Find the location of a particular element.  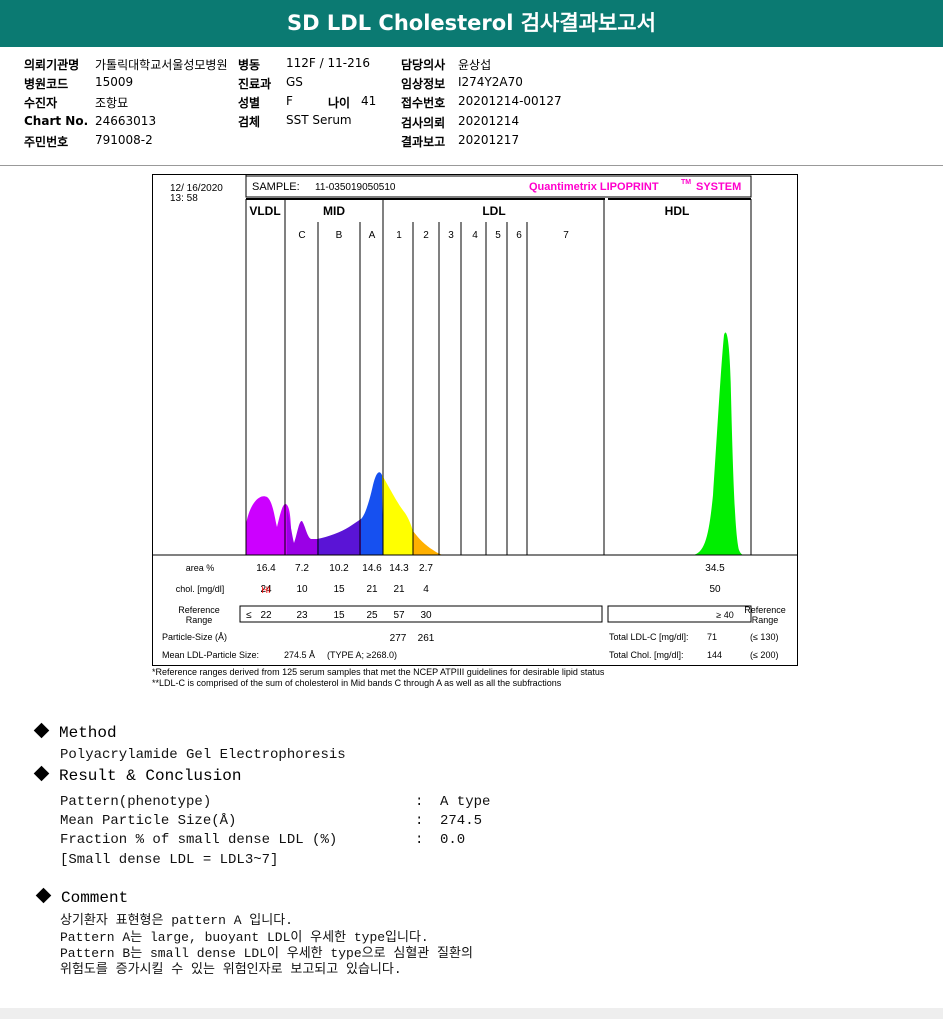

hi-flag: HI is located at coordinates (266, 590).